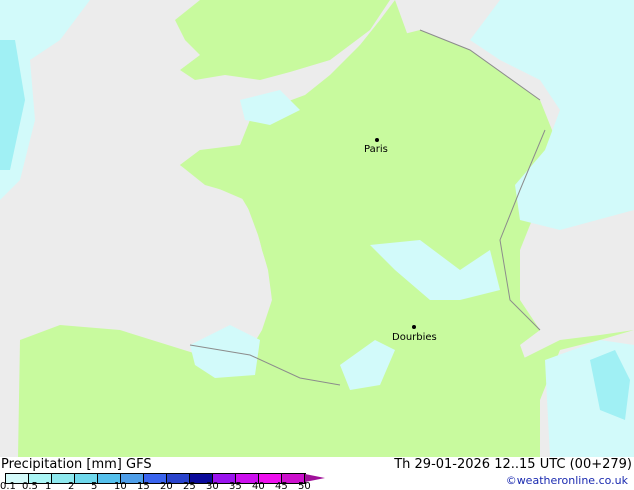  Describe the element at coordinates (258, 485) in the screenshot. I see `legend-tick-label: 40` at that location.